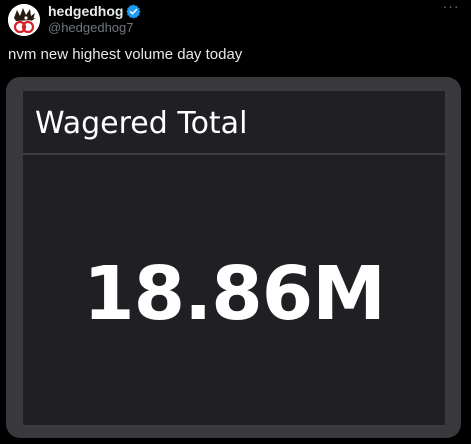 The width and height of the screenshot is (471, 444). I want to click on display-name: hedgedhog, so click(85, 11).